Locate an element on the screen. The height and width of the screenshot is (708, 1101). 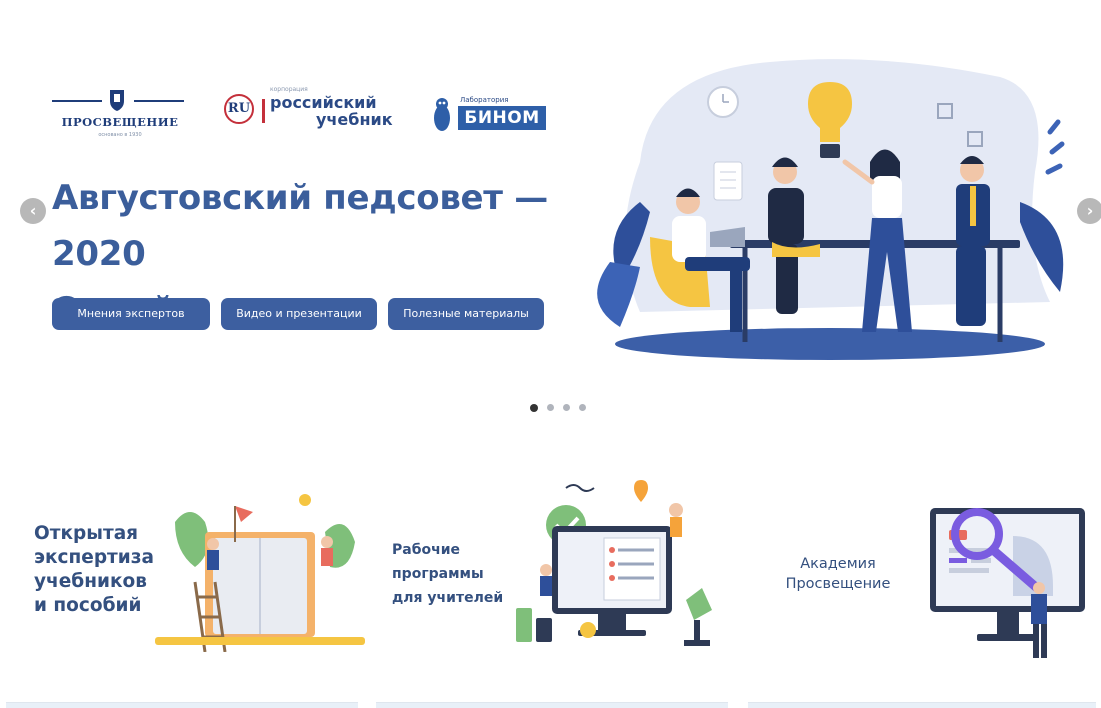
logo-binom: Лаборатория БИНОМ is located at coordinates (490, 115).